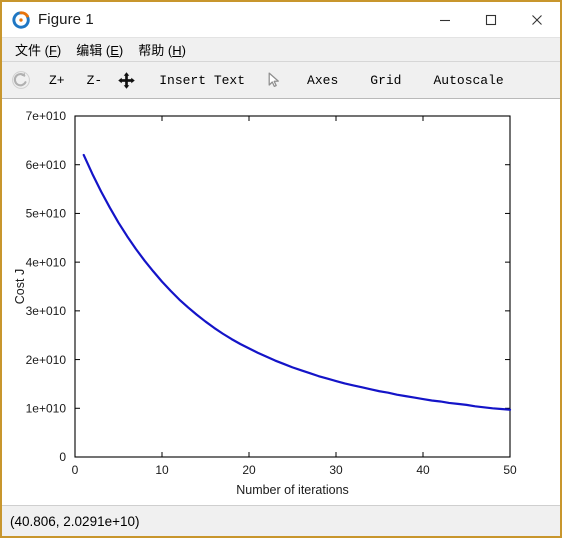 This screenshot has width=562, height=538. I want to click on y-tick-label: 3e+010, so click(46, 311).